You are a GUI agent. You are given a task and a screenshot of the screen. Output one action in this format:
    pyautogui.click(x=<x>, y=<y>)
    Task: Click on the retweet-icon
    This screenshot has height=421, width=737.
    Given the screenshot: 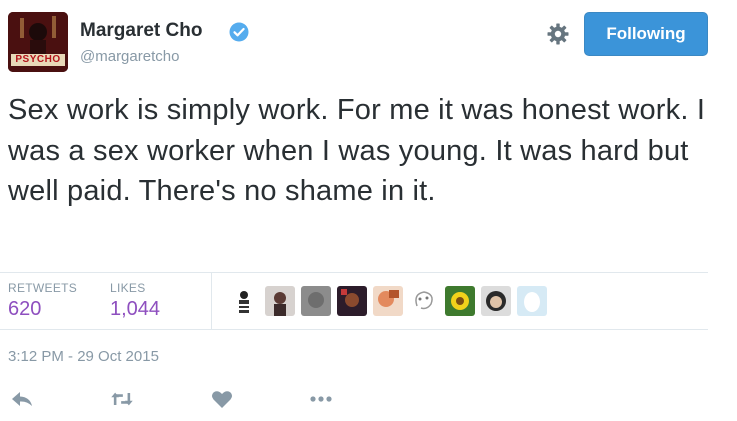 What is the action you would take?
    pyautogui.click(x=122, y=399)
    